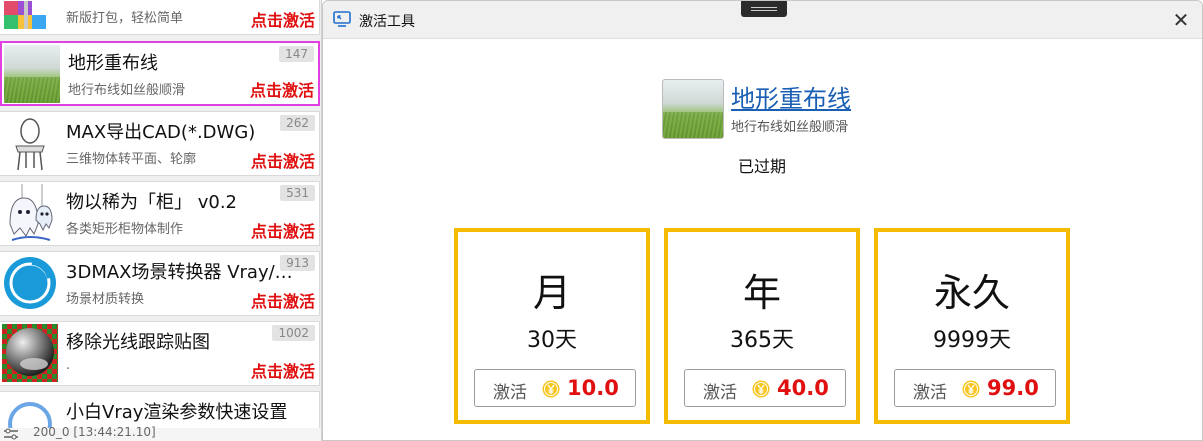  What do you see at coordinates (387, 22) in the screenshot?
I see `dialog-title: 激活工具` at bounding box center [387, 22].